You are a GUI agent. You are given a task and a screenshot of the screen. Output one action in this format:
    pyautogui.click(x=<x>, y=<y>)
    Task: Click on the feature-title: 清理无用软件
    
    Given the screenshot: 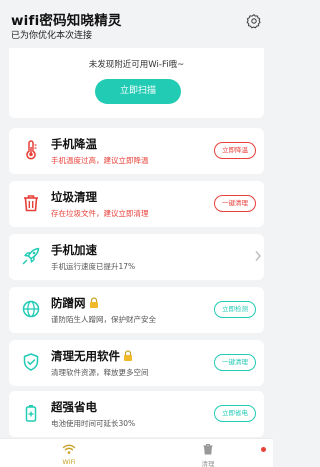 What is the action you would take?
    pyautogui.click(x=92, y=356)
    